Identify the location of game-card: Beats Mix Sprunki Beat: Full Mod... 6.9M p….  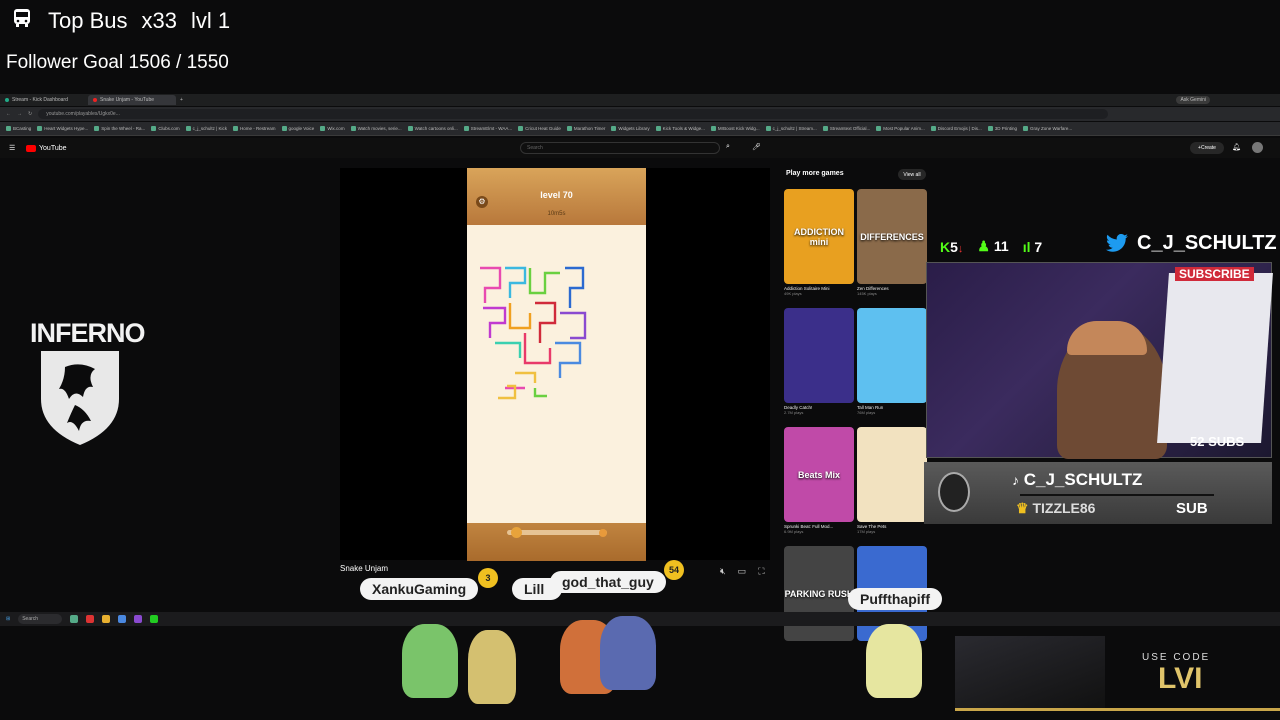
(819, 480).